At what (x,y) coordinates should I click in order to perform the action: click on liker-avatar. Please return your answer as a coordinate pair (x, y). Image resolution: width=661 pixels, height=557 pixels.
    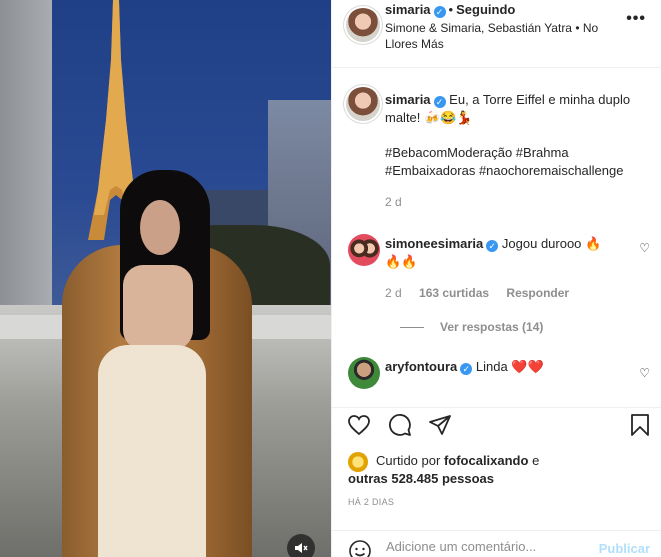
    Looking at the image, I should click on (358, 462).